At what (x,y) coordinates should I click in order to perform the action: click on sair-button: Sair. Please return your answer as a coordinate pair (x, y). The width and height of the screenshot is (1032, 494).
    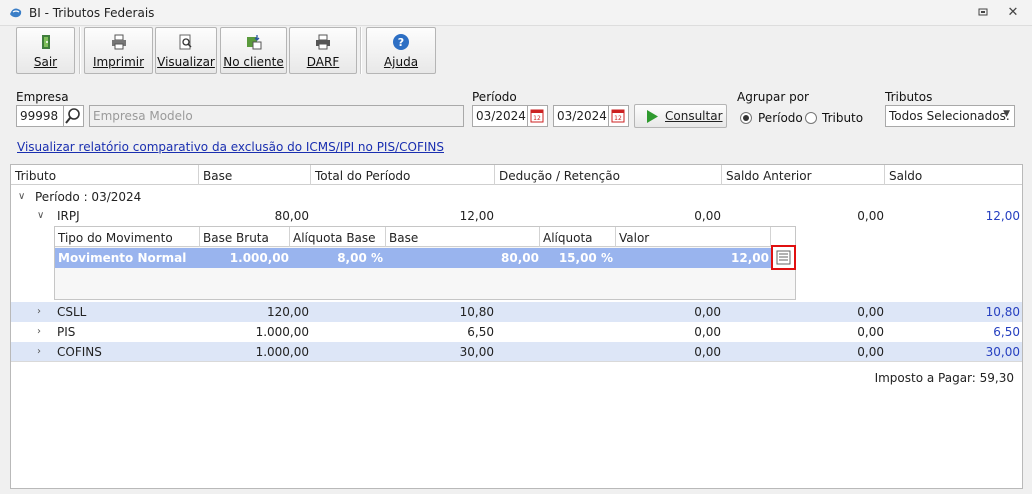
    Looking at the image, I should click on (45, 50).